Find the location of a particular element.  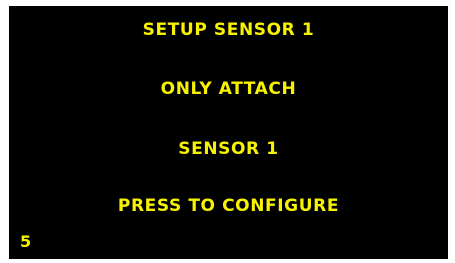

instruction-line-2: SENSOR 1 is located at coordinates (228, 149).